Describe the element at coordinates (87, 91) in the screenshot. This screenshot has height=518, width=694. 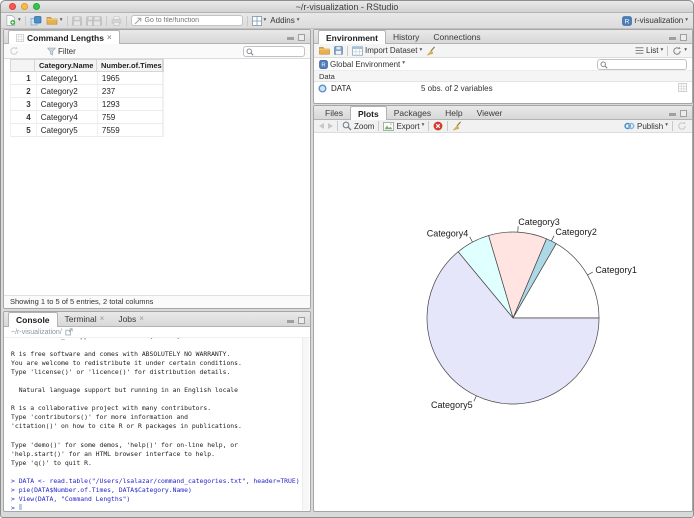
I see `table-row: 2 Category2 237` at that location.